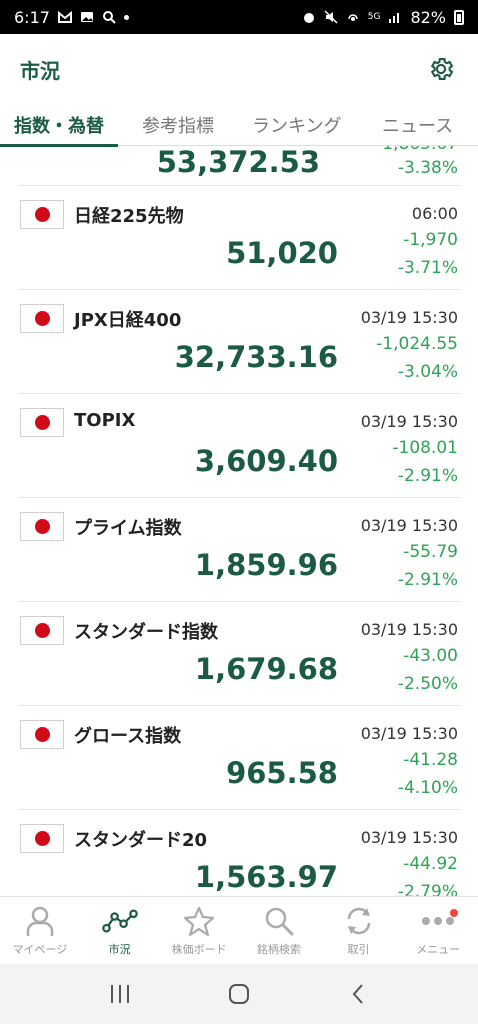 The height and width of the screenshot is (1024, 478). What do you see at coordinates (430, 240) in the screenshot?
I see `change-value: -1,970` at bounding box center [430, 240].